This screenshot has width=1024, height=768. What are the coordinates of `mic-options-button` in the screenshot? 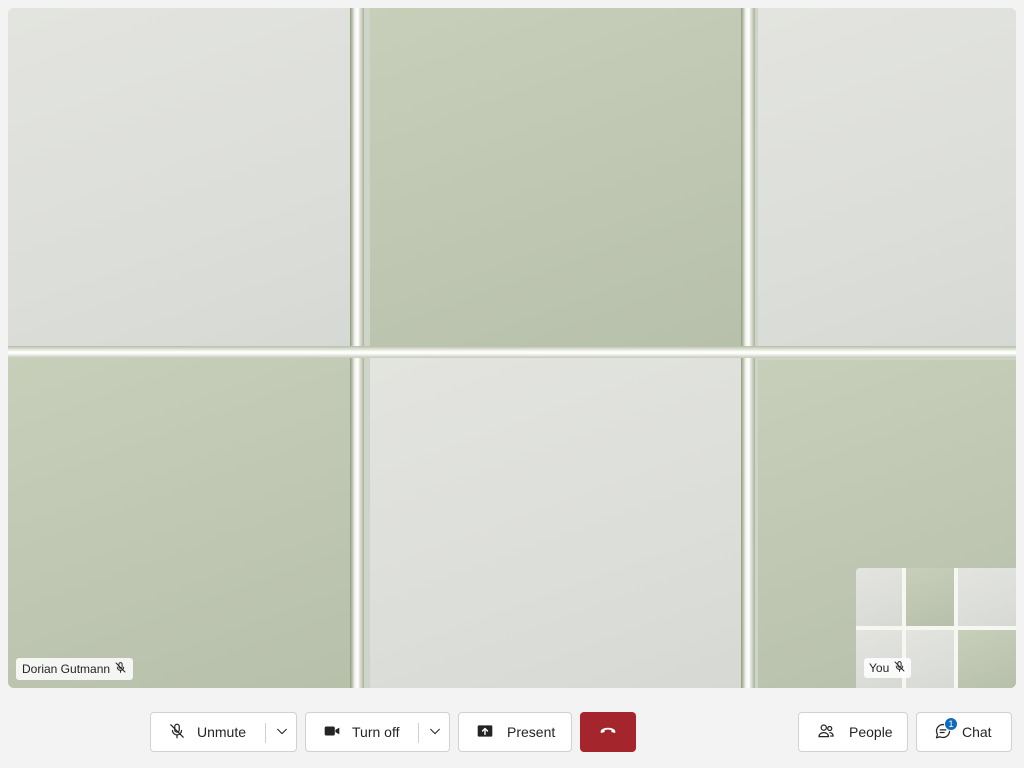 It's located at (281, 732).